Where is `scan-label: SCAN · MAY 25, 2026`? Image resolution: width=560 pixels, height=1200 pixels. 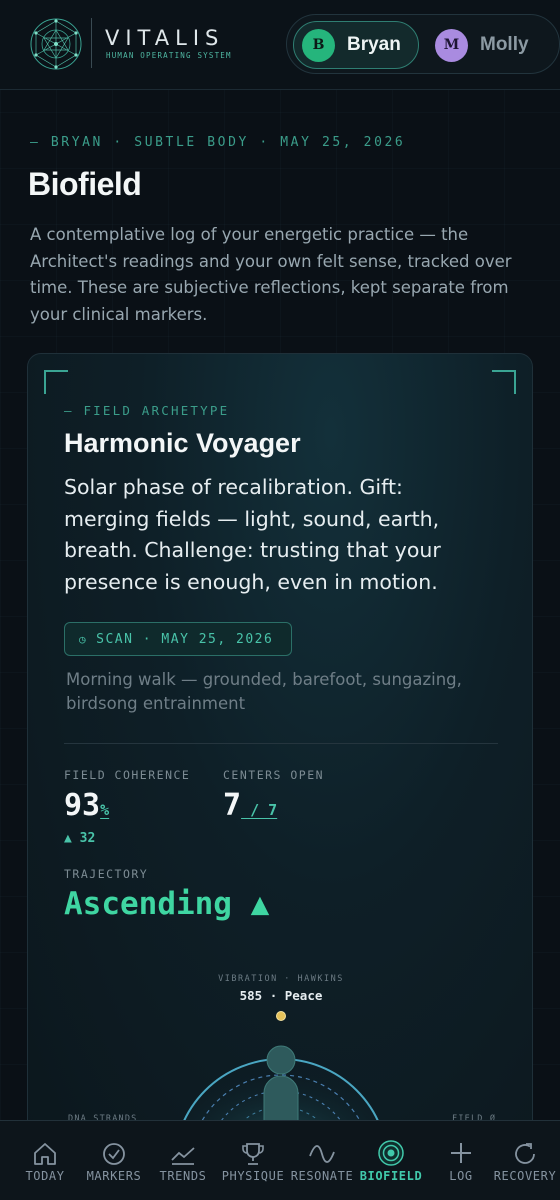
scan-label: SCAN · MAY 25, 2026 is located at coordinates (185, 639).